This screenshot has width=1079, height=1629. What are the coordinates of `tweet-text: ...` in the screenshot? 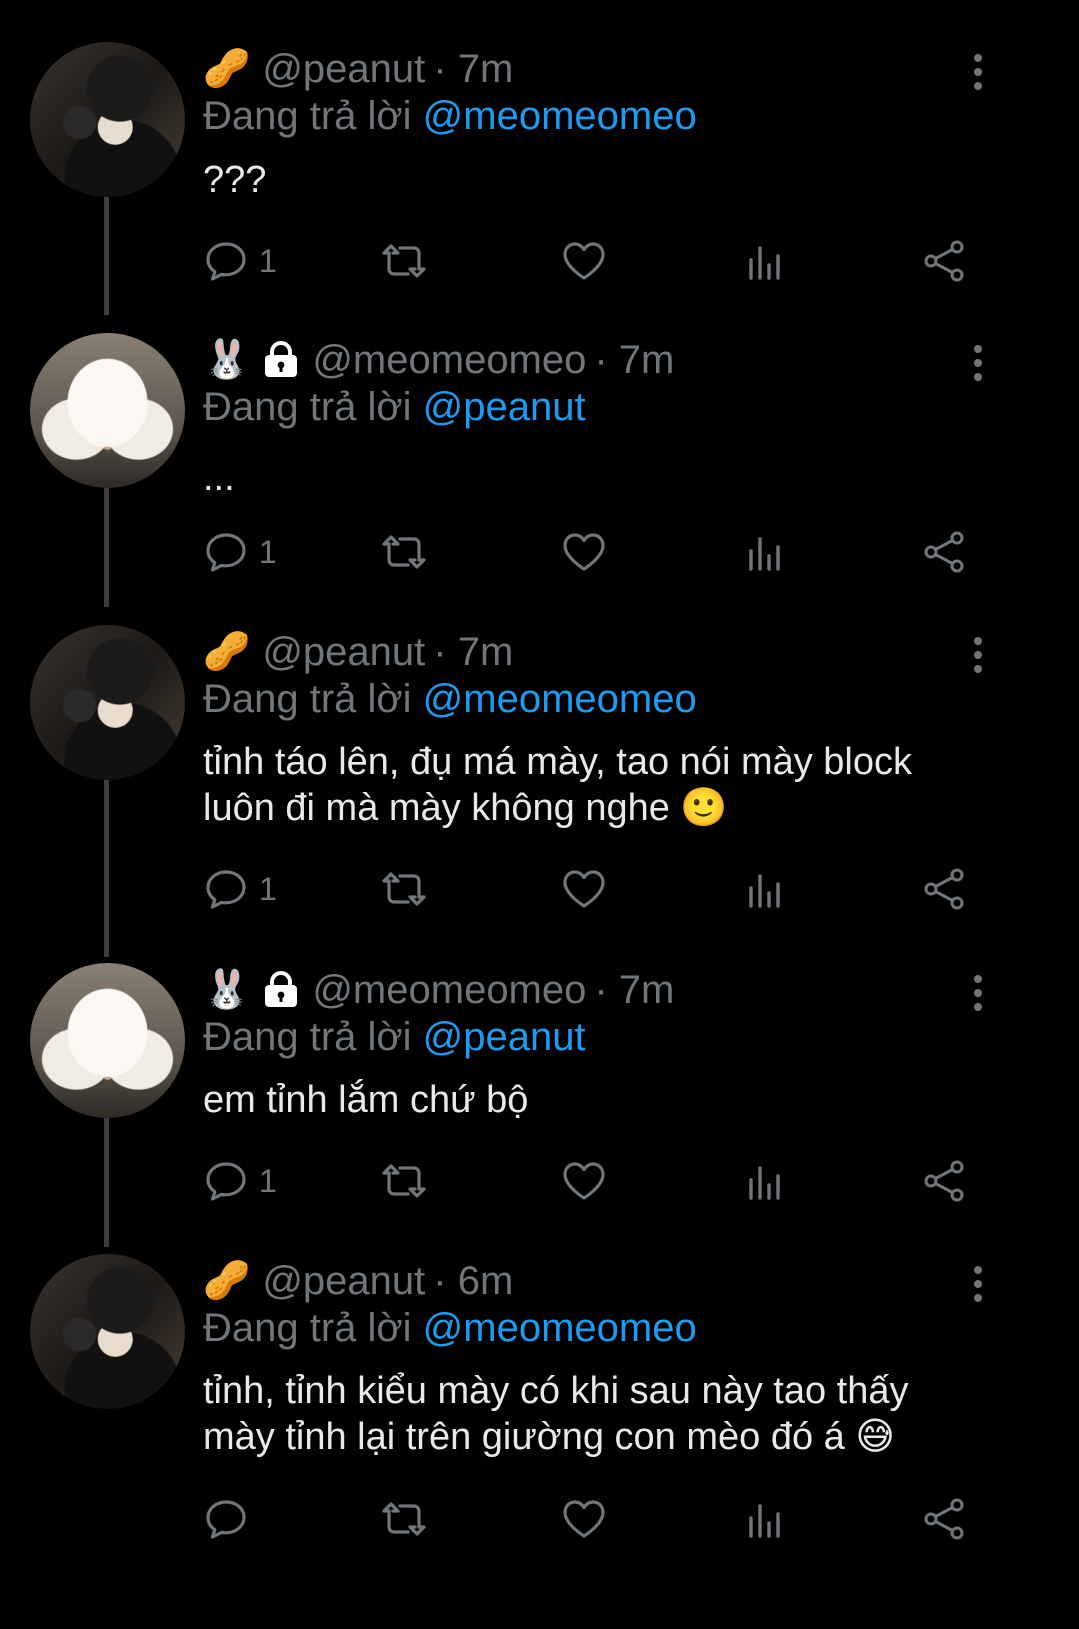 It's located at (219, 478).